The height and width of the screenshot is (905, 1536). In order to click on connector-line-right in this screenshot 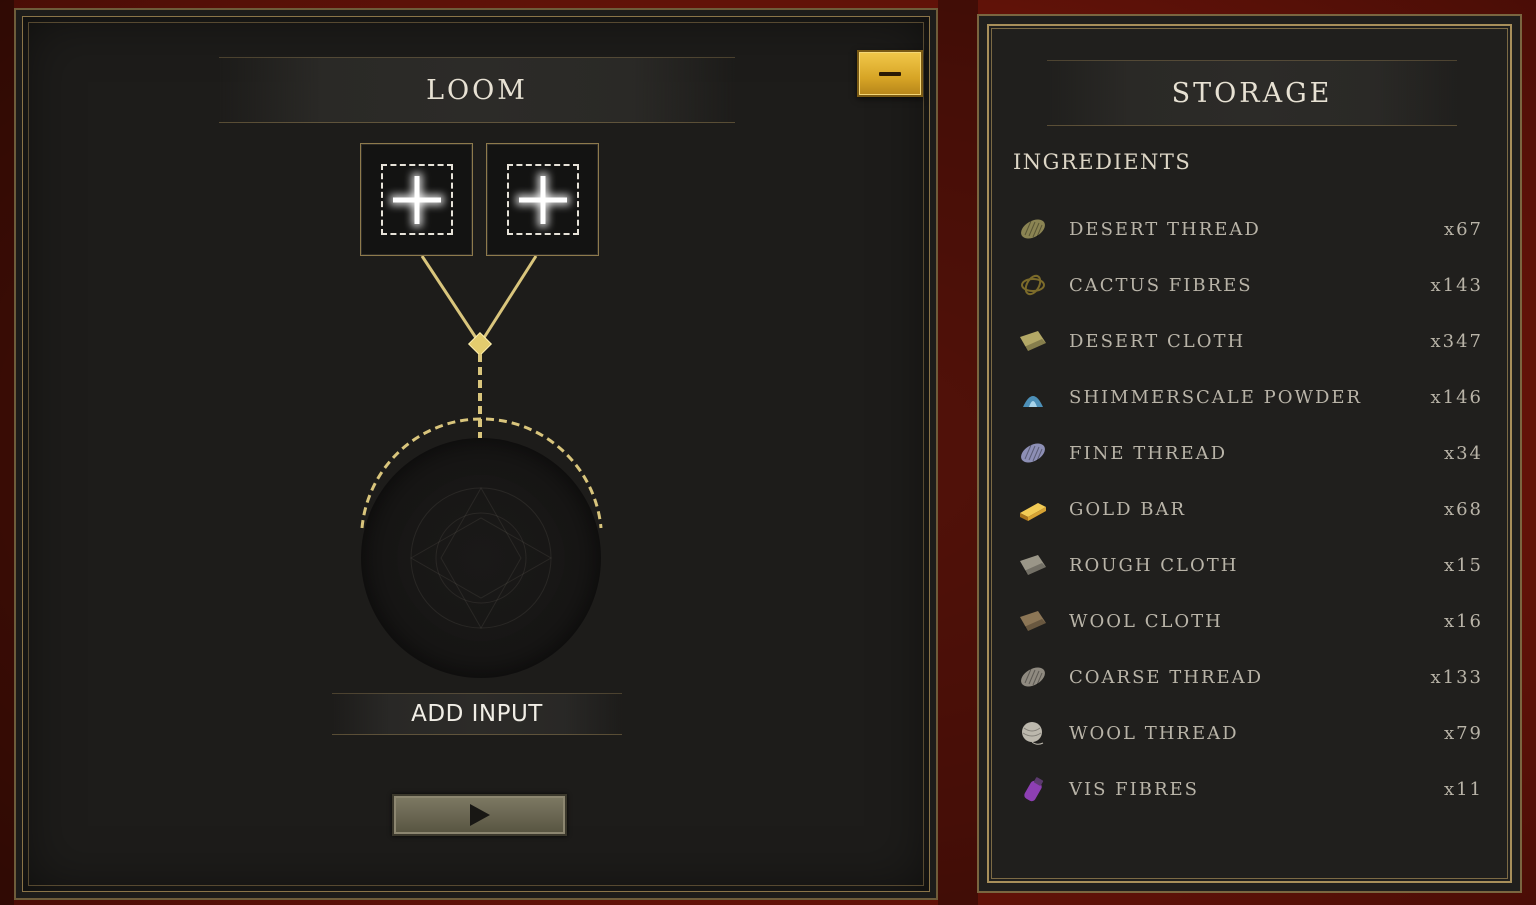, I will do `click(508, 300)`.